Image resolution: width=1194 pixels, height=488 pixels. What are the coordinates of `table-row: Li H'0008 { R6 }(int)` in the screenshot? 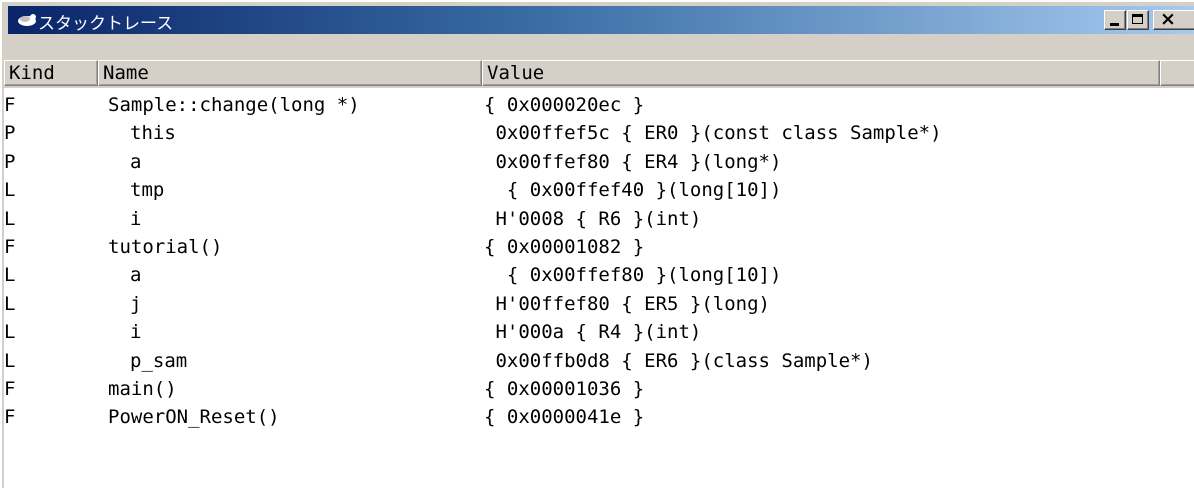 It's located at (599, 219).